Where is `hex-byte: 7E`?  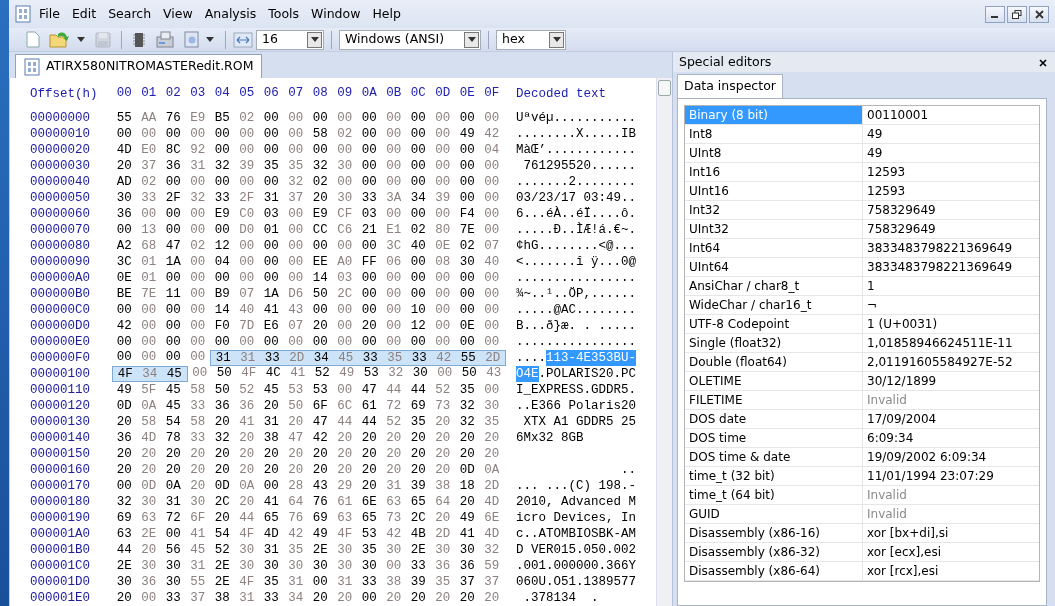 hex-byte: 7E is located at coordinates (467, 230).